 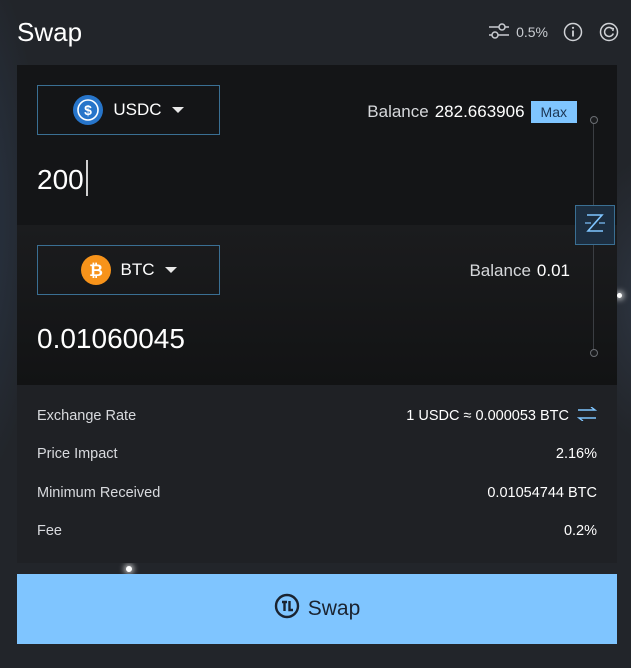 I want to click on detail-row-price-impact: Price Impact 2.16%, so click(x=317, y=454).